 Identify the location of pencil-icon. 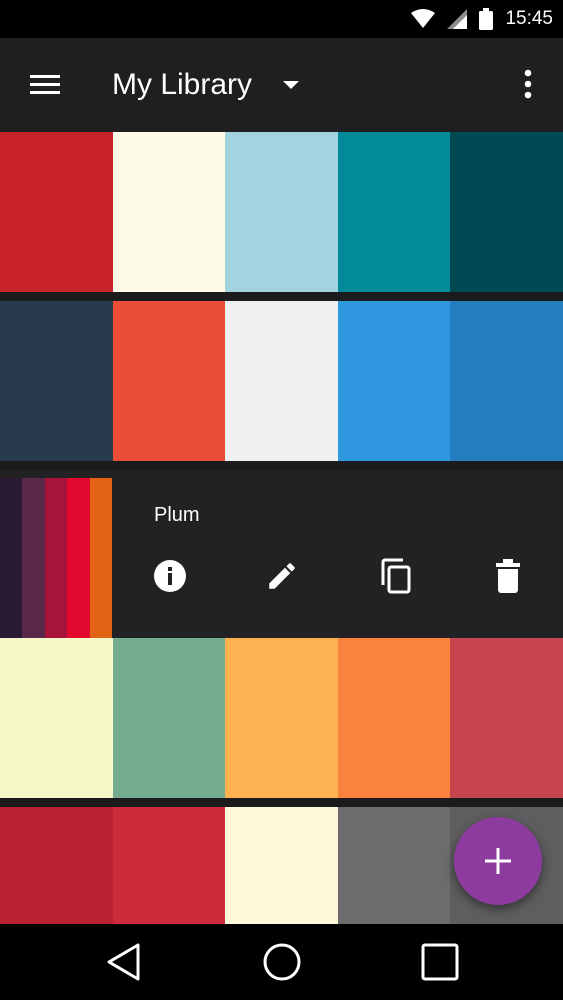
(282, 576).